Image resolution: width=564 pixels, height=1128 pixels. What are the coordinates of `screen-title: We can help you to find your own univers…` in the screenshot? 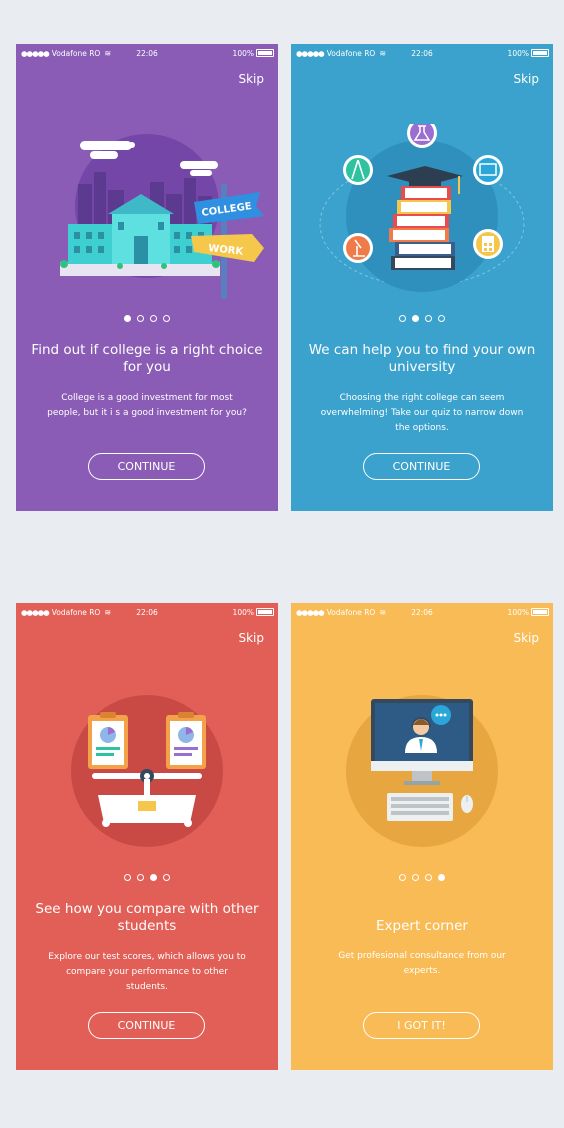 It's located at (422, 358).